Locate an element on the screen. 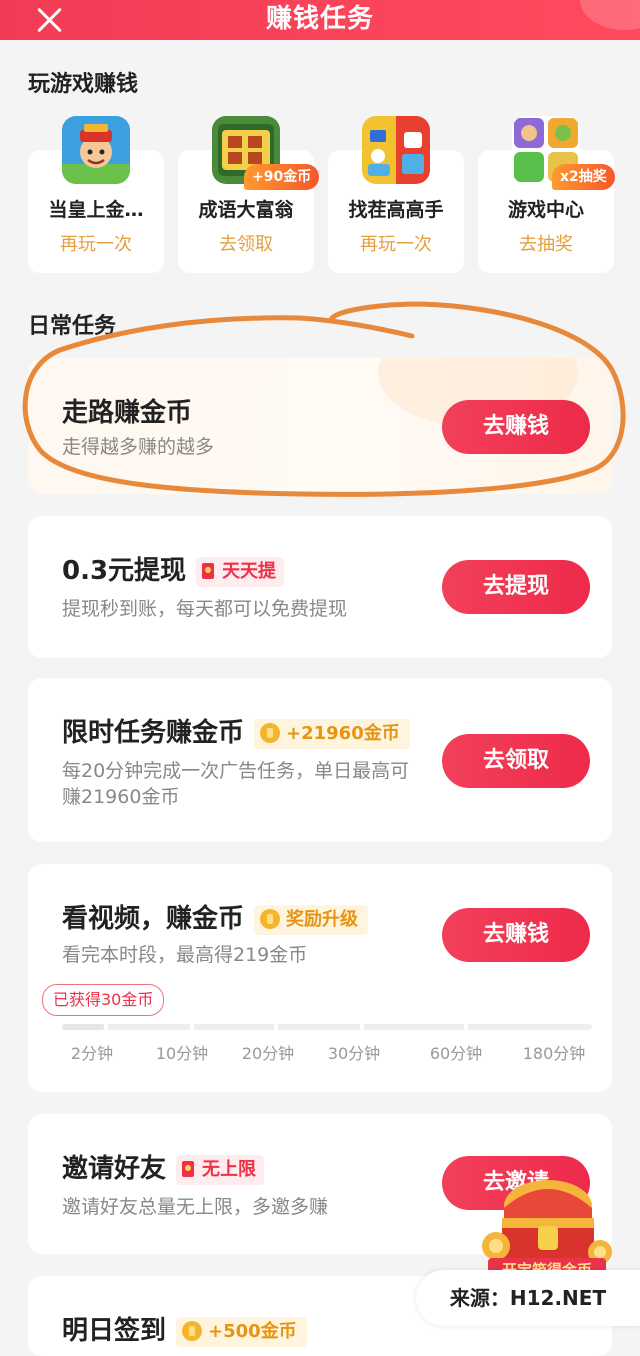  tag-label: +21960金币 is located at coordinates (343, 733).